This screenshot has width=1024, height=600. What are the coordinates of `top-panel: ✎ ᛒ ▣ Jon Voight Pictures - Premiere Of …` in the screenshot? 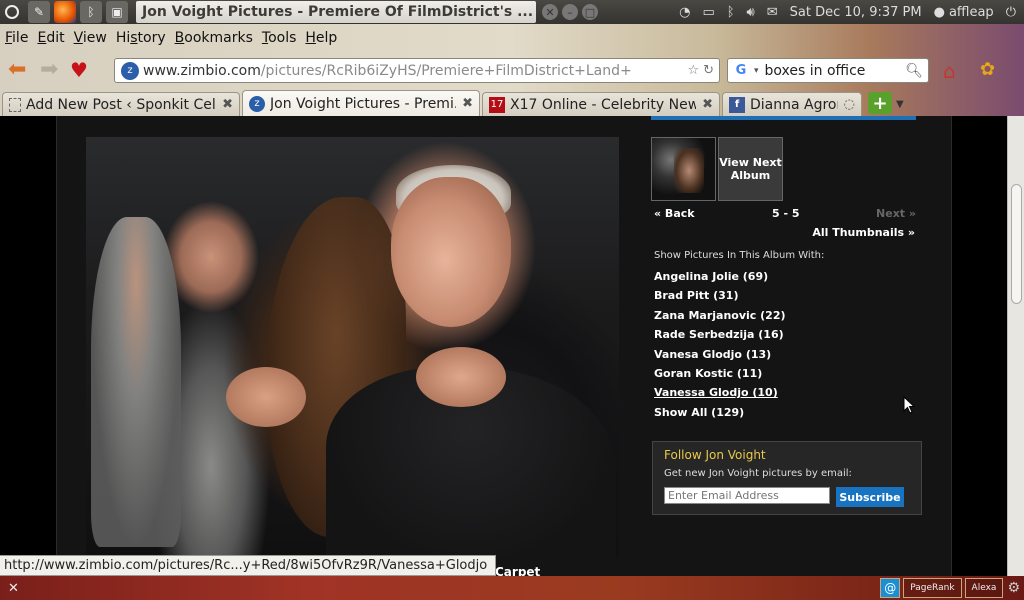 It's located at (512, 12).